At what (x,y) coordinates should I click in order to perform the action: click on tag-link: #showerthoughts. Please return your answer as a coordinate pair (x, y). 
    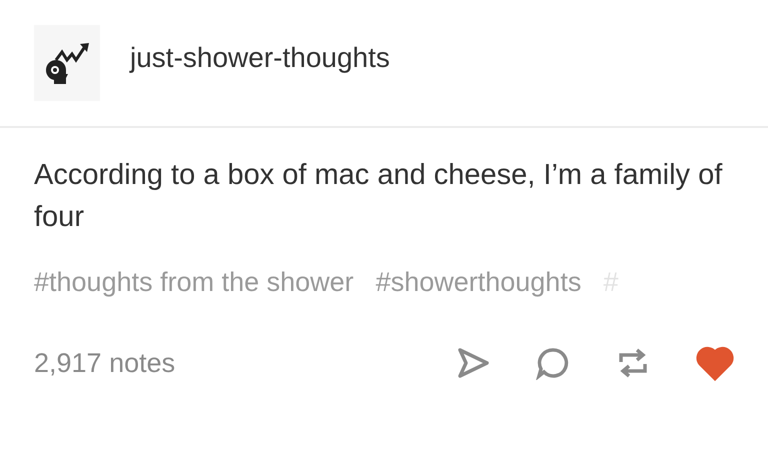
    Looking at the image, I should click on (479, 282).